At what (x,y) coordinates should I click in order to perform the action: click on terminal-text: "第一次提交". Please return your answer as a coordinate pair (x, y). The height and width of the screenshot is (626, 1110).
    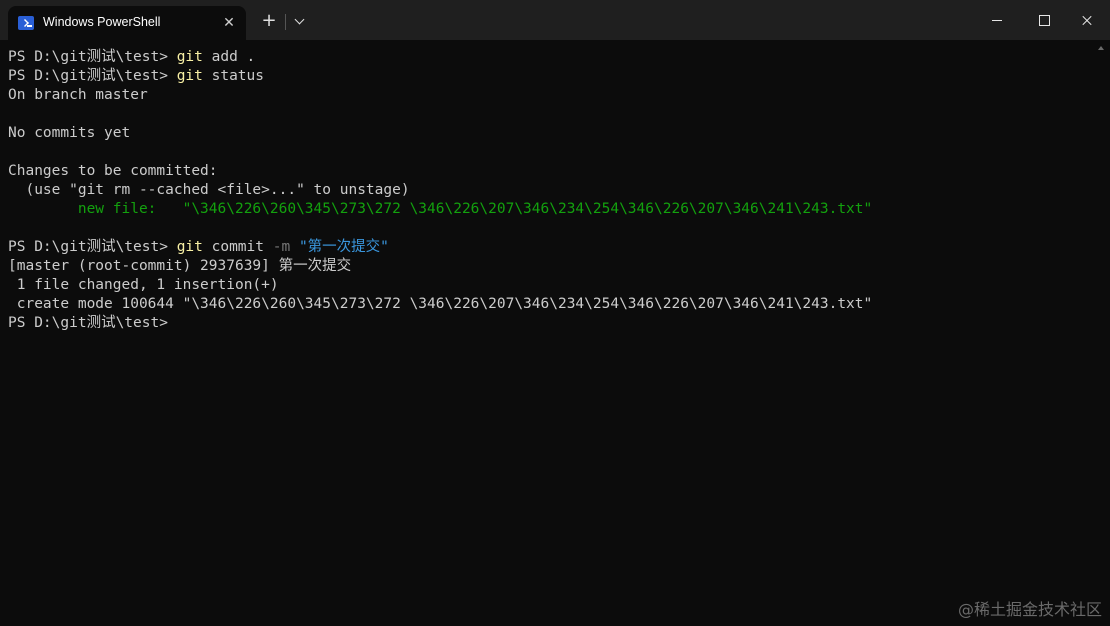
    Looking at the image, I should click on (343, 247).